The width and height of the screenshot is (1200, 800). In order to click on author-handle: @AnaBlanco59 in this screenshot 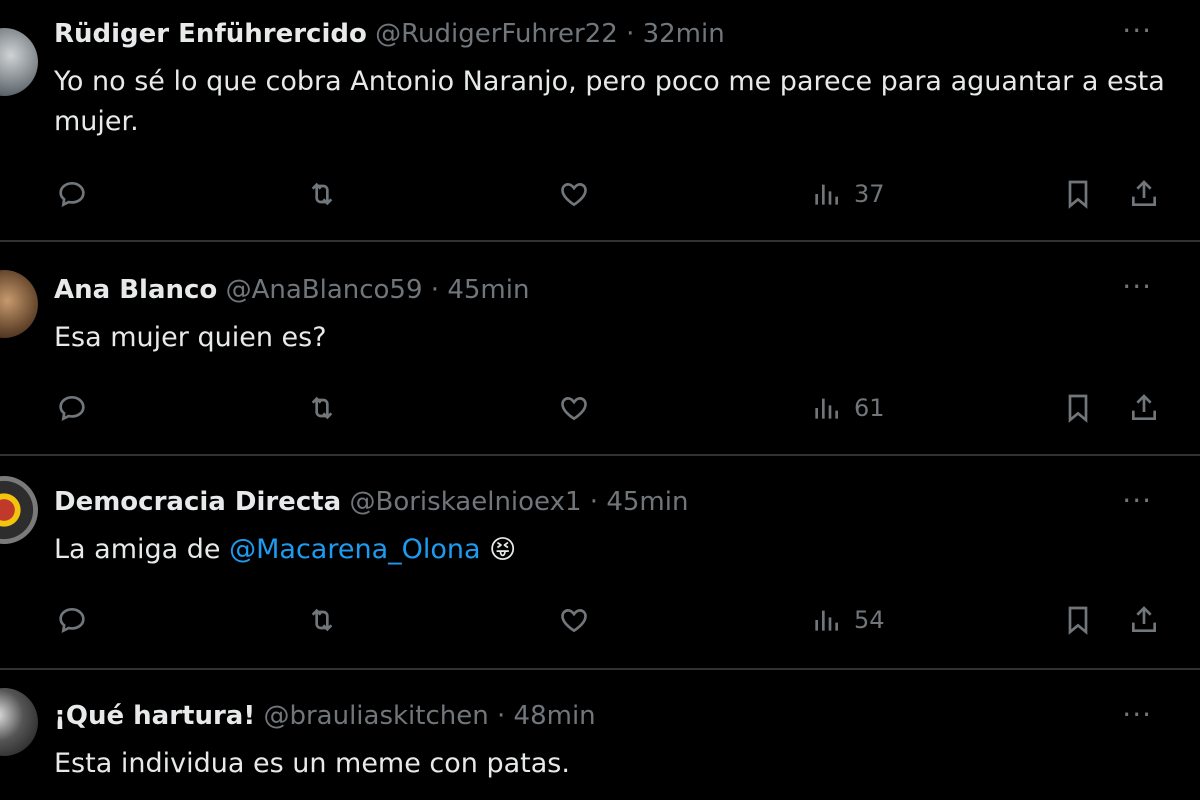, I will do `click(324, 290)`.